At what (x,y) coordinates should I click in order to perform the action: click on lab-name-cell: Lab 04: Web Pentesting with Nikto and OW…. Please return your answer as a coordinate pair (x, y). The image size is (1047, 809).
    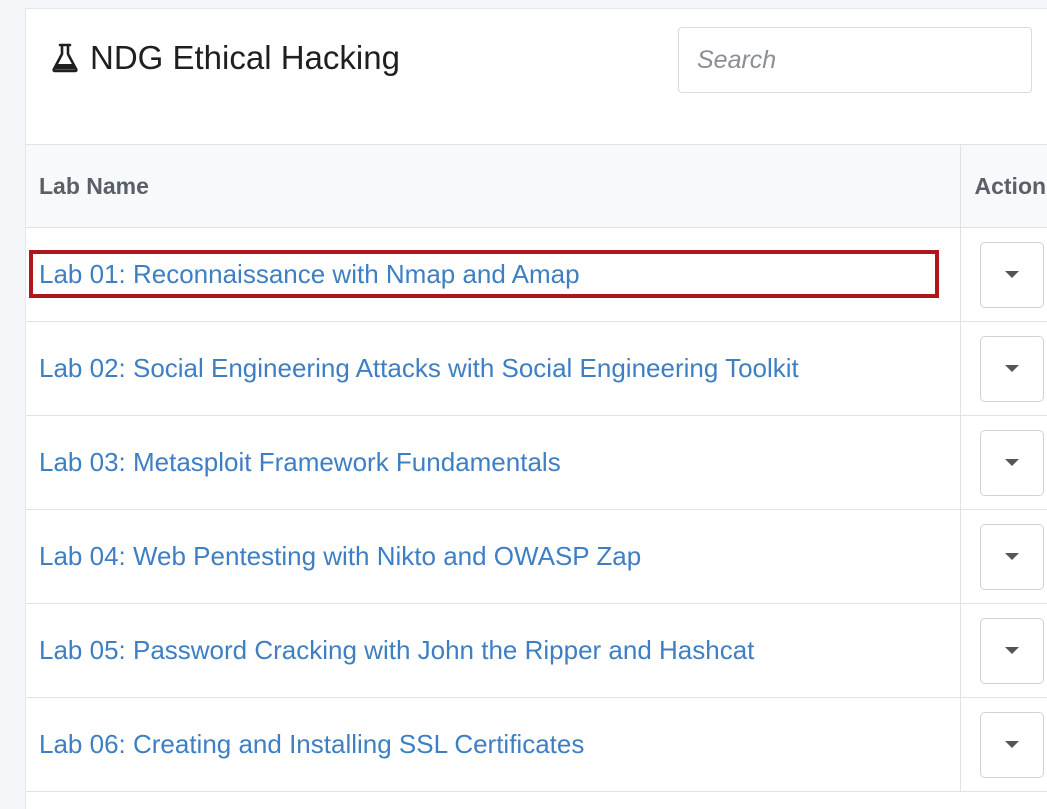
    Looking at the image, I should click on (493, 556).